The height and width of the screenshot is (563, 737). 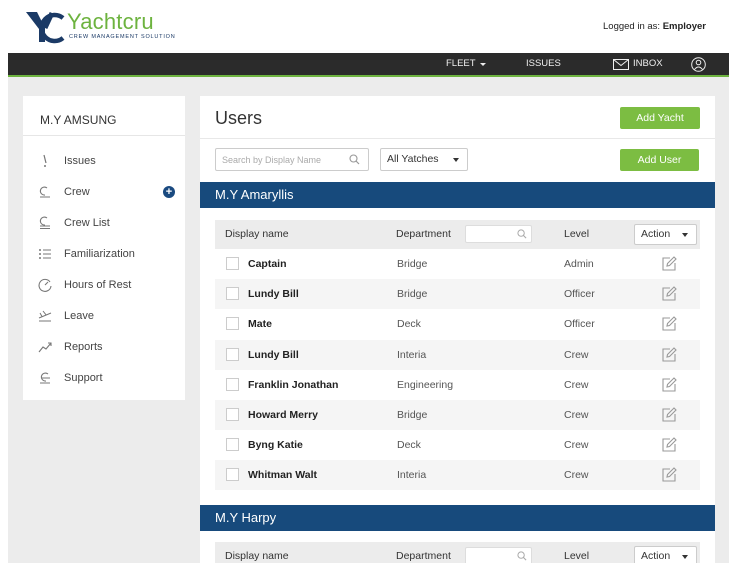 I want to click on sidebar-item-familiarization: Familiarization, so click(x=104, y=253).